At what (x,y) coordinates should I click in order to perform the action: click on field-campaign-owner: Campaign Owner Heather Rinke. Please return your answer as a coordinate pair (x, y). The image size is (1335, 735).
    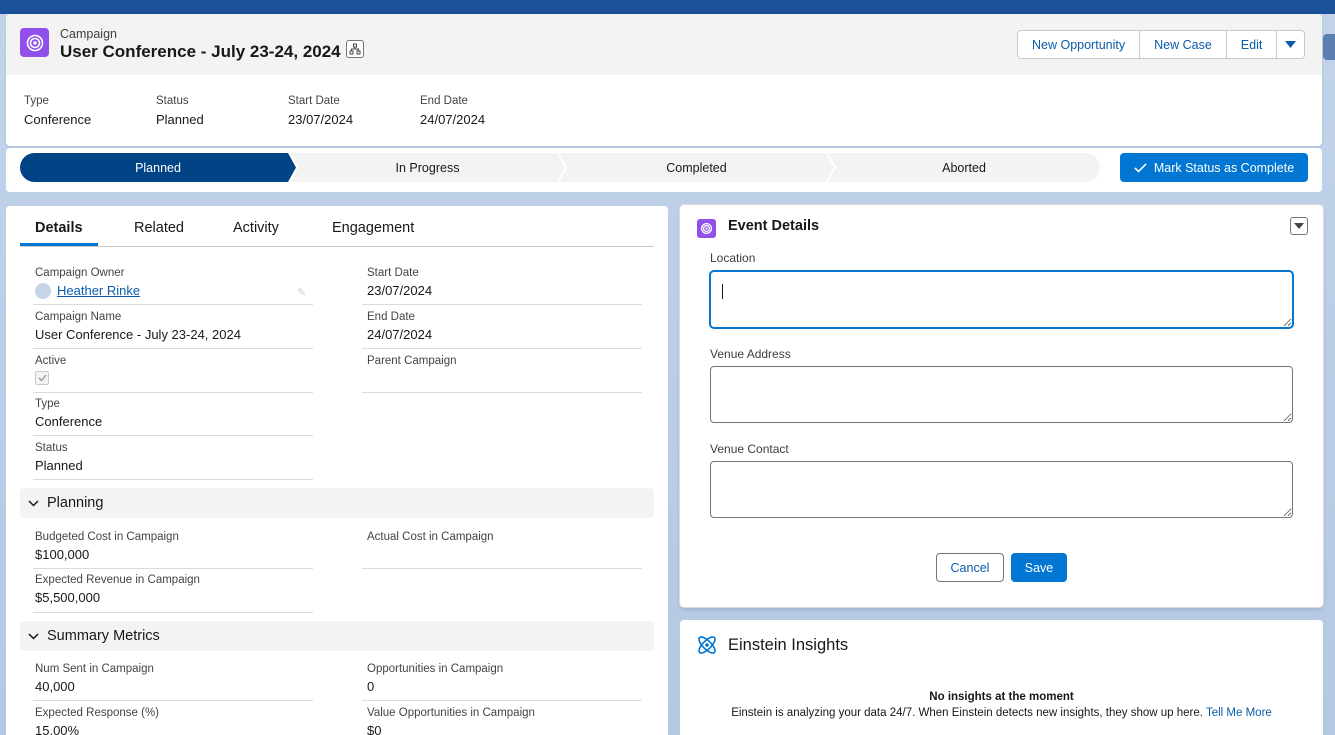
    Looking at the image, I should click on (88, 283).